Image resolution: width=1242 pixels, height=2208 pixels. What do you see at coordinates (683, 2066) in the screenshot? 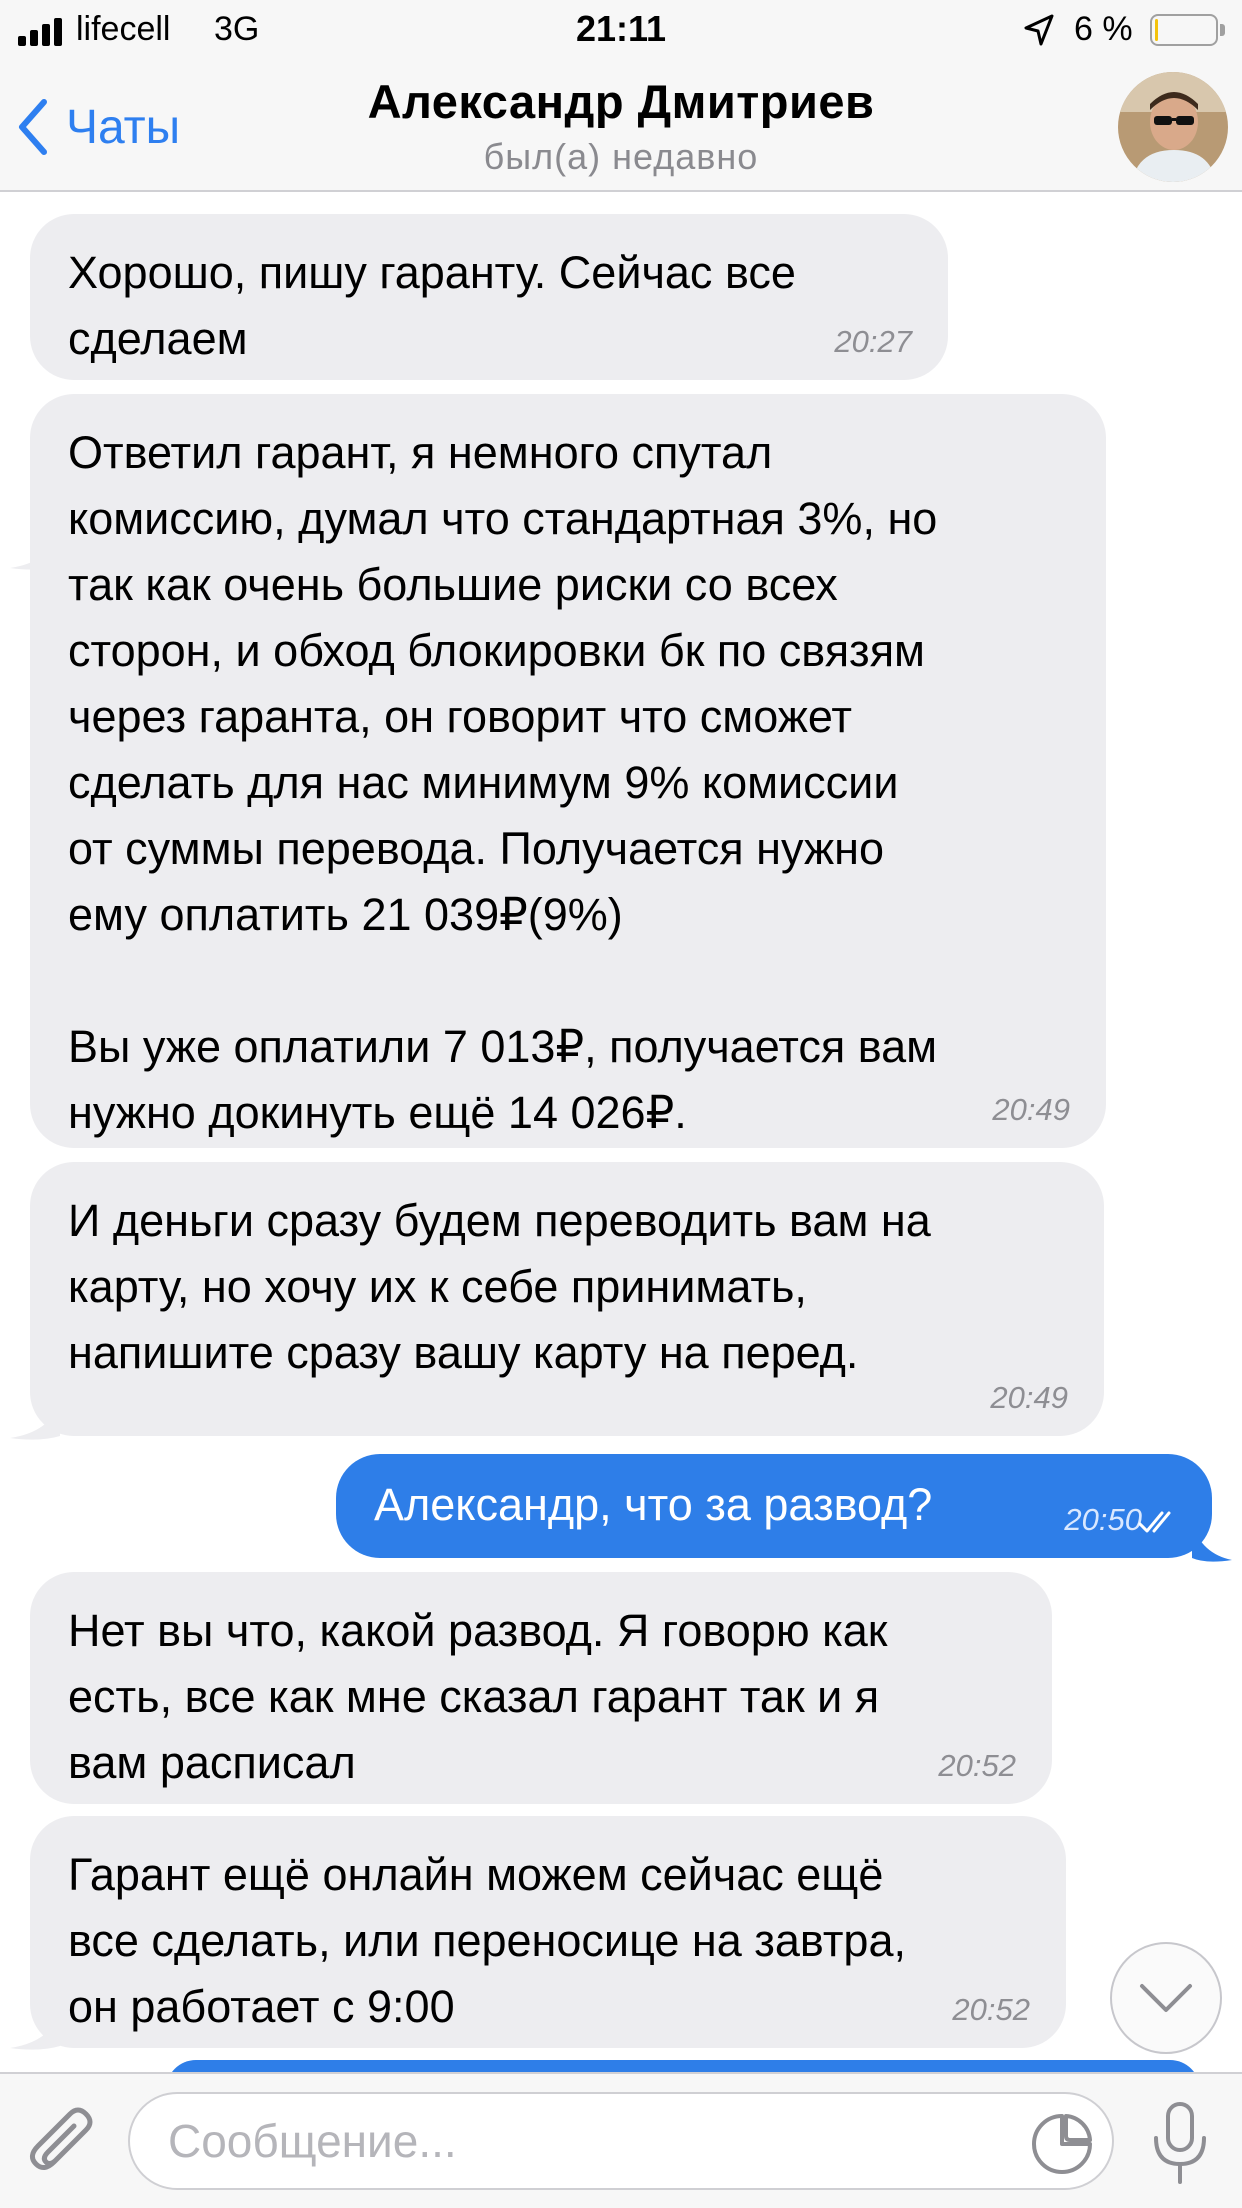
I see `message-outgoing-partial` at bounding box center [683, 2066].